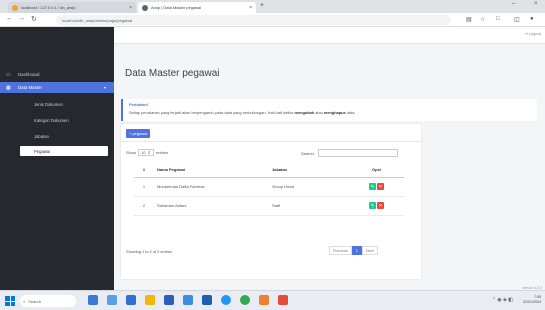 The height and width of the screenshot is (310, 545). I want to click on taskbar-apps, so click(188, 300).